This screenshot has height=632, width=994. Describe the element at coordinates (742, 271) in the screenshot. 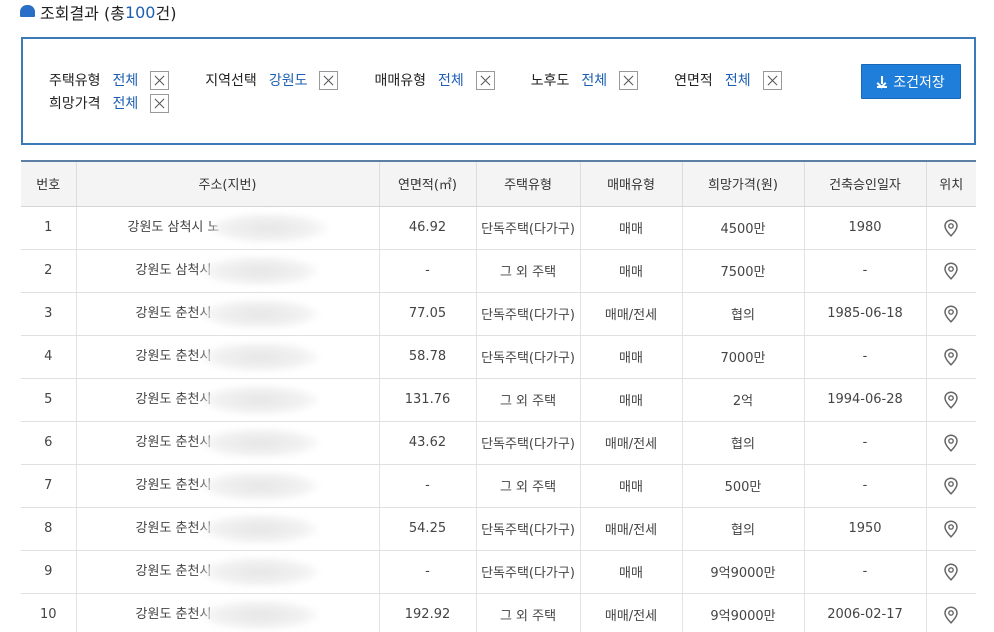

I see `row-price: 7500만` at that location.